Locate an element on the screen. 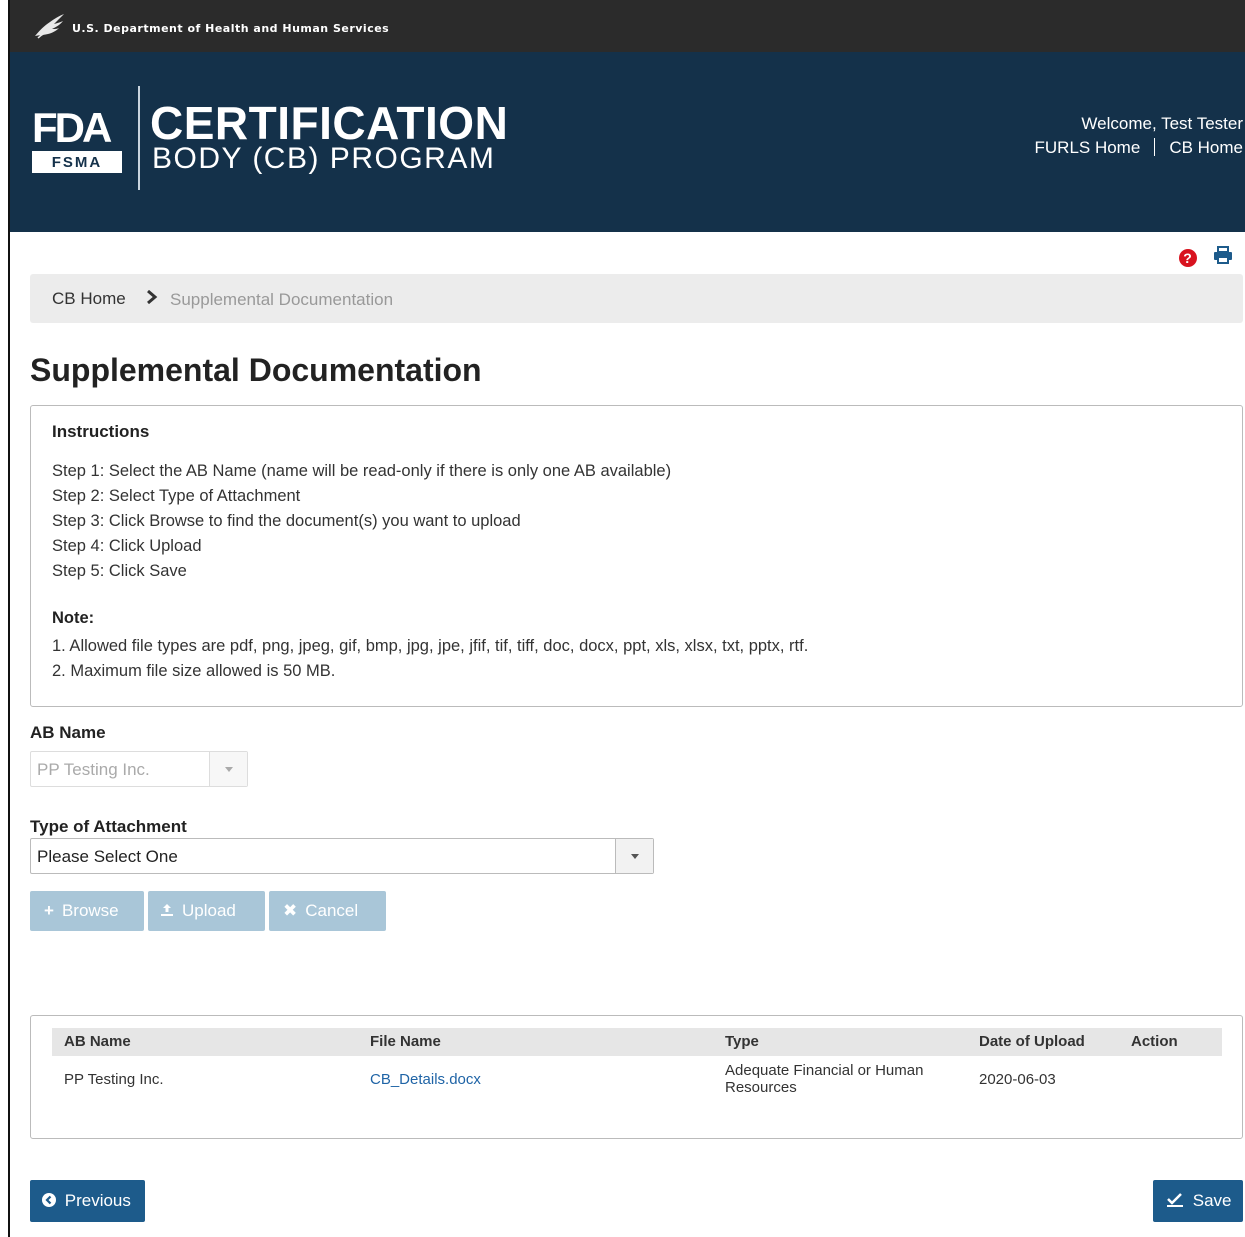 This screenshot has height=1237, width=1245. upload-icon is located at coordinates (167, 911).